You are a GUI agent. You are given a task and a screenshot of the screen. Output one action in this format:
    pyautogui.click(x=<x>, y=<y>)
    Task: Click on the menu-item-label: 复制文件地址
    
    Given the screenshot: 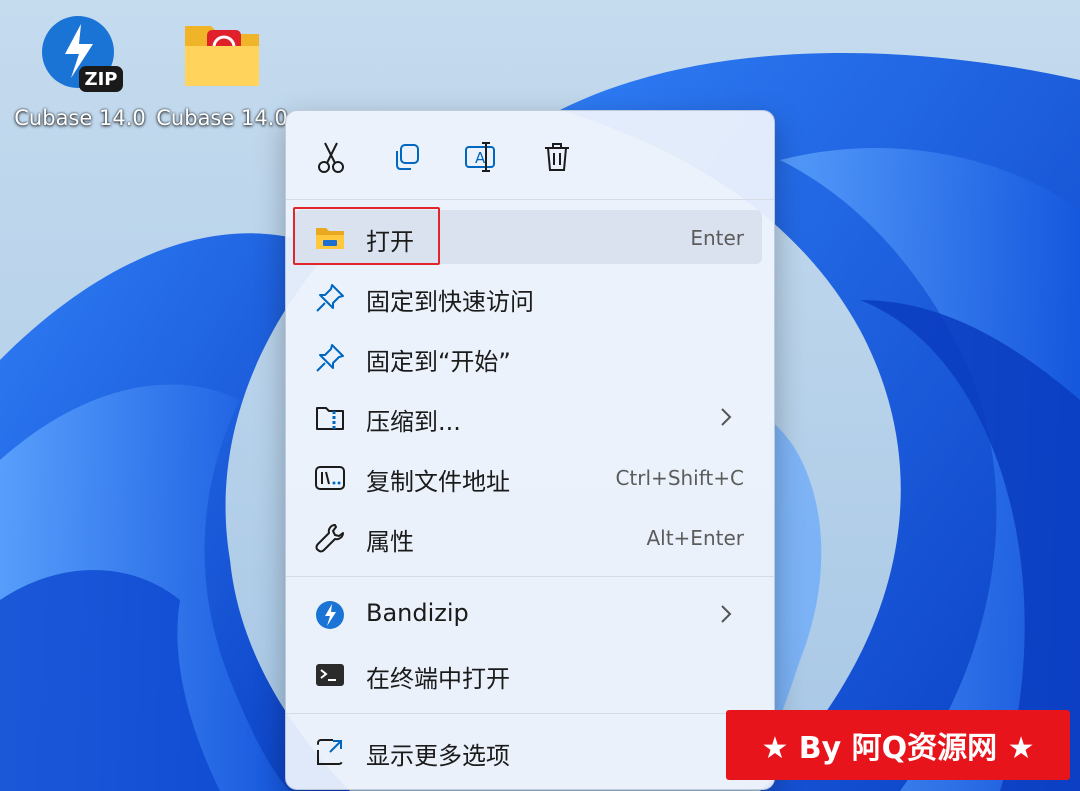 What is the action you would take?
    pyautogui.click(x=438, y=482)
    